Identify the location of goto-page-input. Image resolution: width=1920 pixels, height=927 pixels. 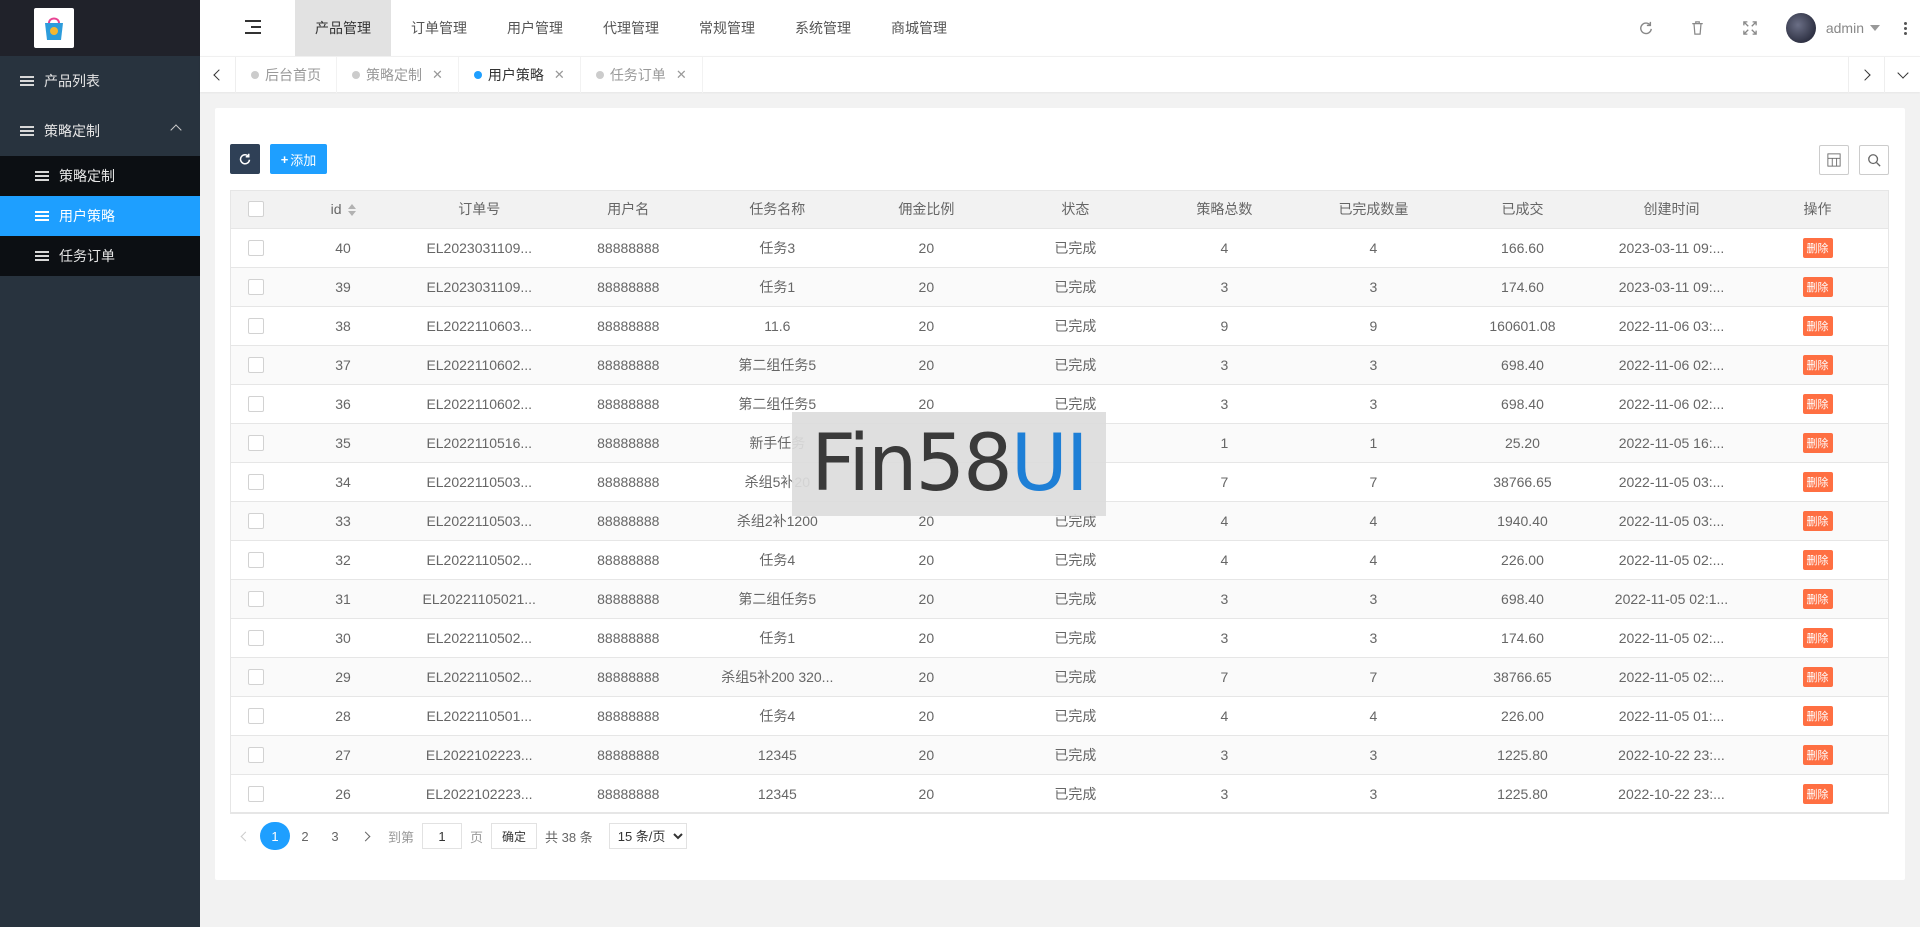
(442, 836).